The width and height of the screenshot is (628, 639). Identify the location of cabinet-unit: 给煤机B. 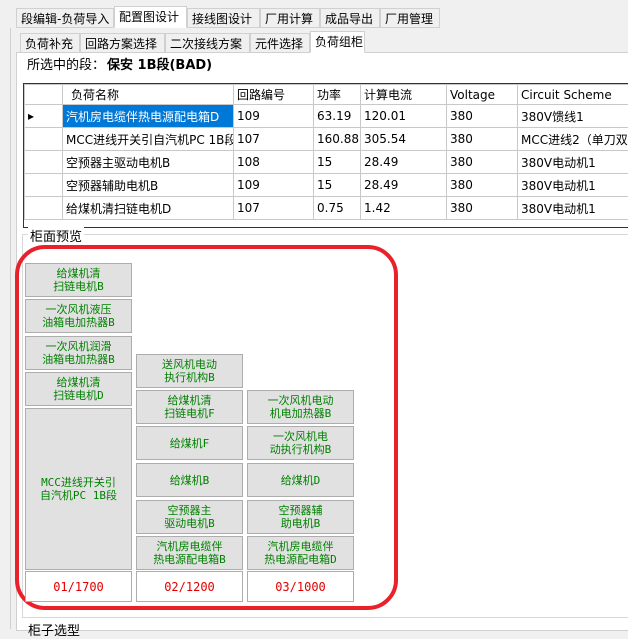
(189, 480).